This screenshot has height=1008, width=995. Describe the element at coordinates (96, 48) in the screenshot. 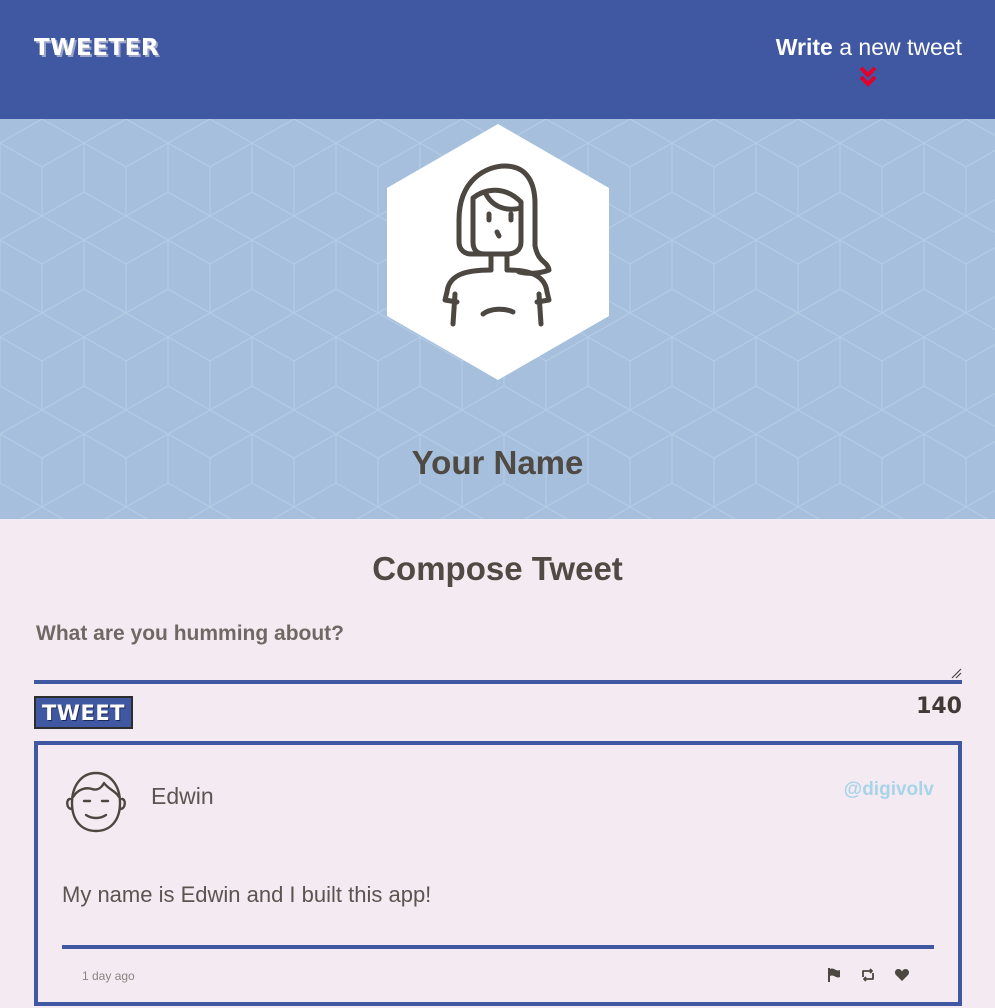

I see `brand-logo: TWEETER` at that location.